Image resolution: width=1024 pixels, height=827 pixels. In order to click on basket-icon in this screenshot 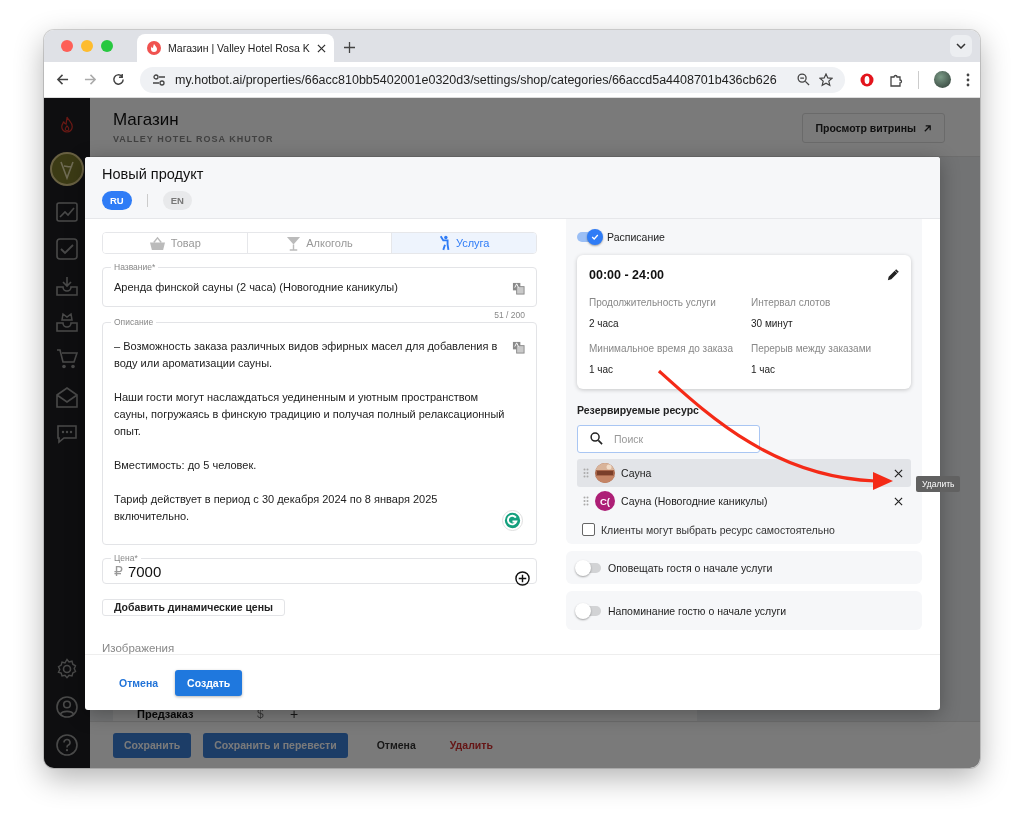, I will do `click(157, 243)`.